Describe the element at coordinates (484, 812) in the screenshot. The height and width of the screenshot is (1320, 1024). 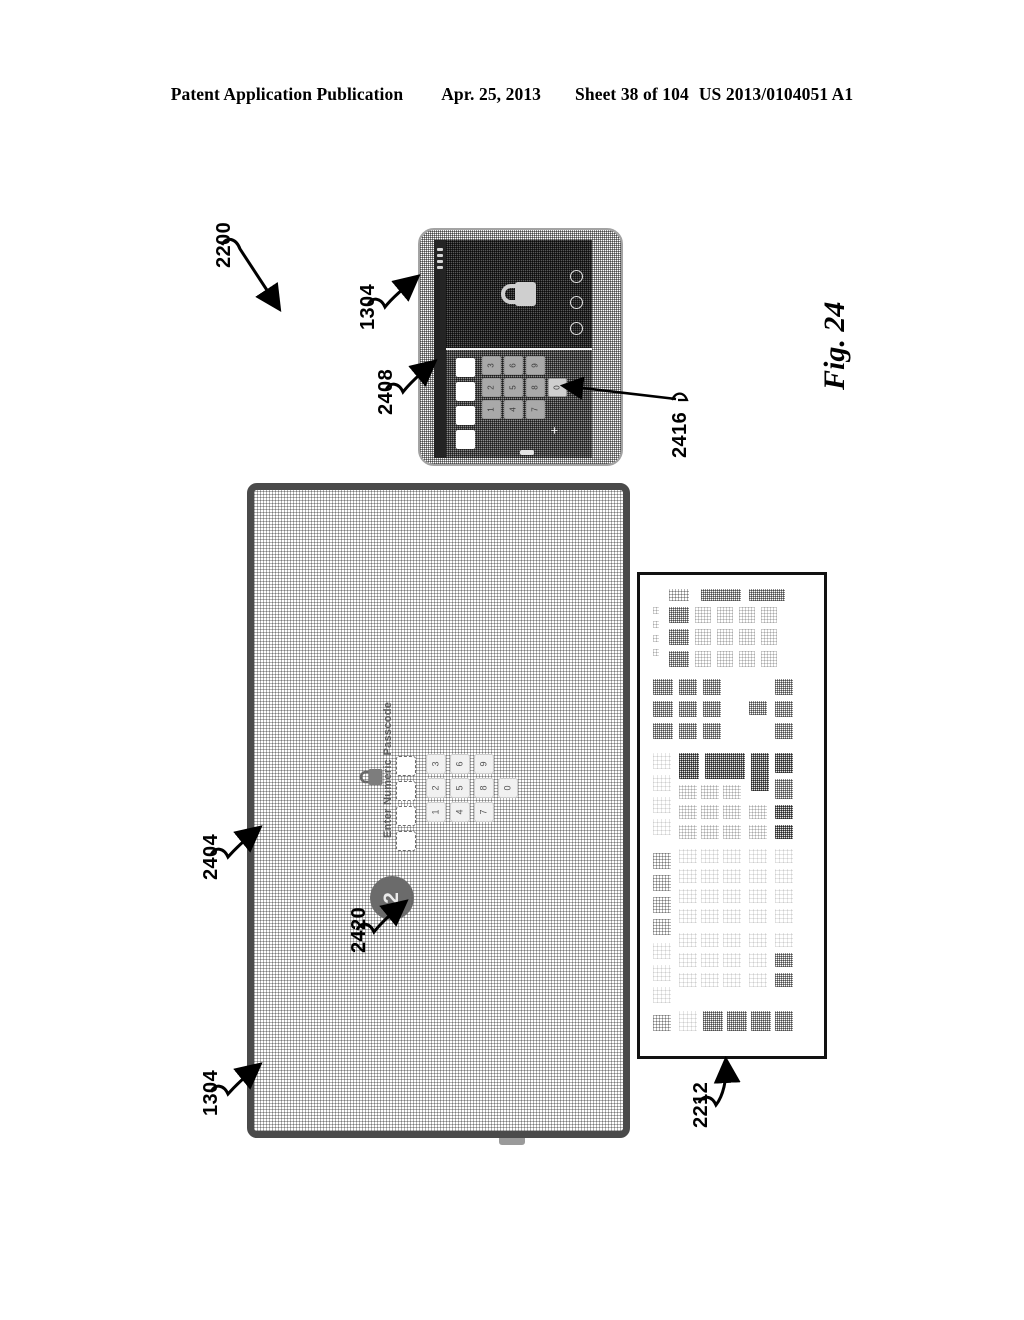
I see `key-7: 7` at that location.